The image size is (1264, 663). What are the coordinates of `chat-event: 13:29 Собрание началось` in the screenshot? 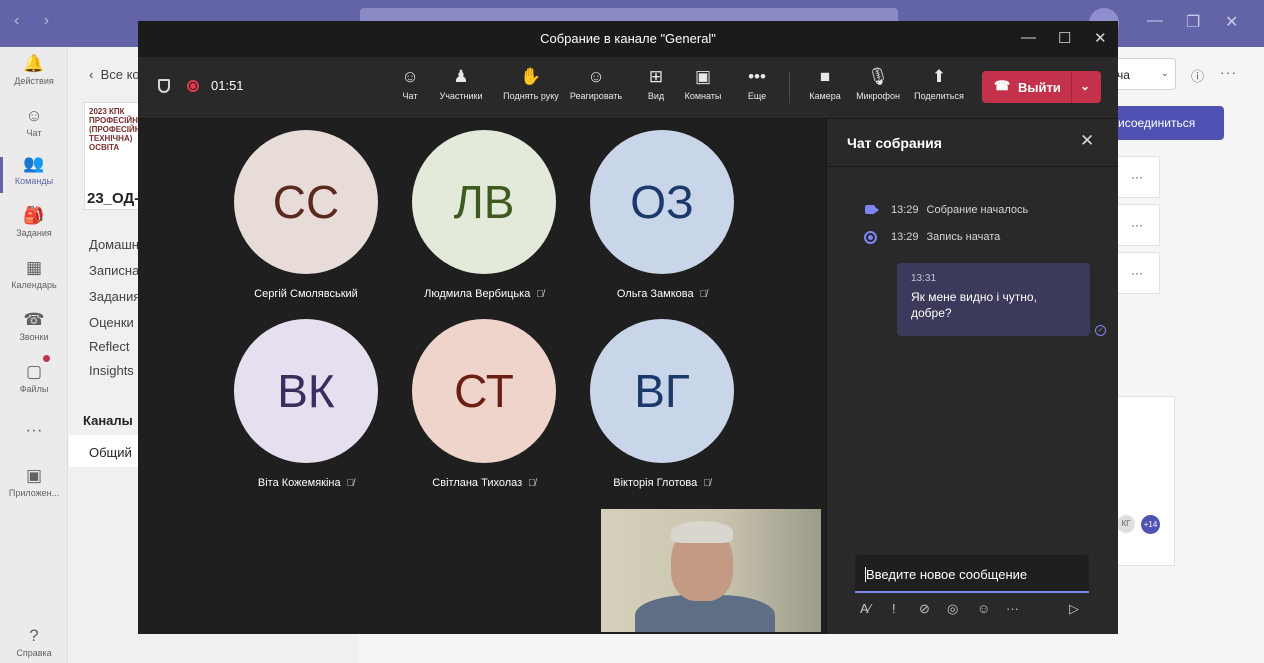 It's located at (960, 210).